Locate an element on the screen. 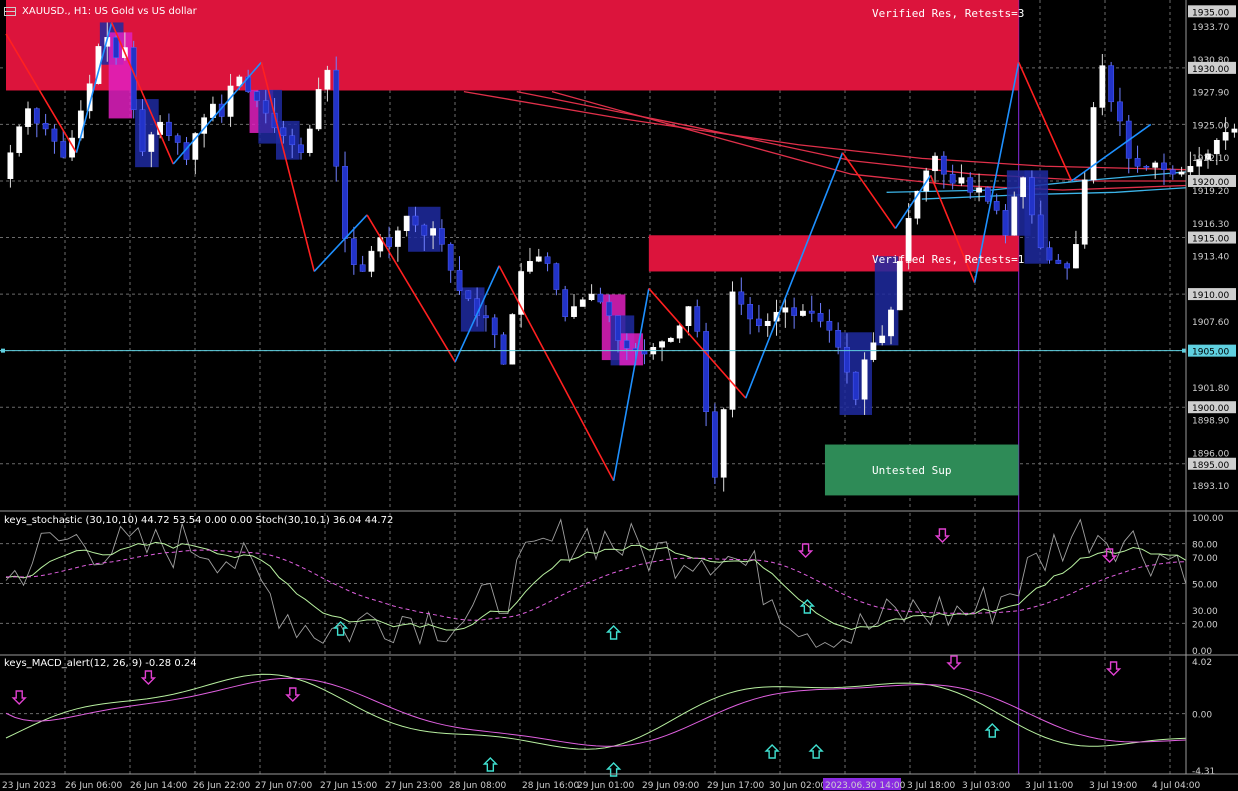  price-level-handle is located at coordinates (1184, 350).